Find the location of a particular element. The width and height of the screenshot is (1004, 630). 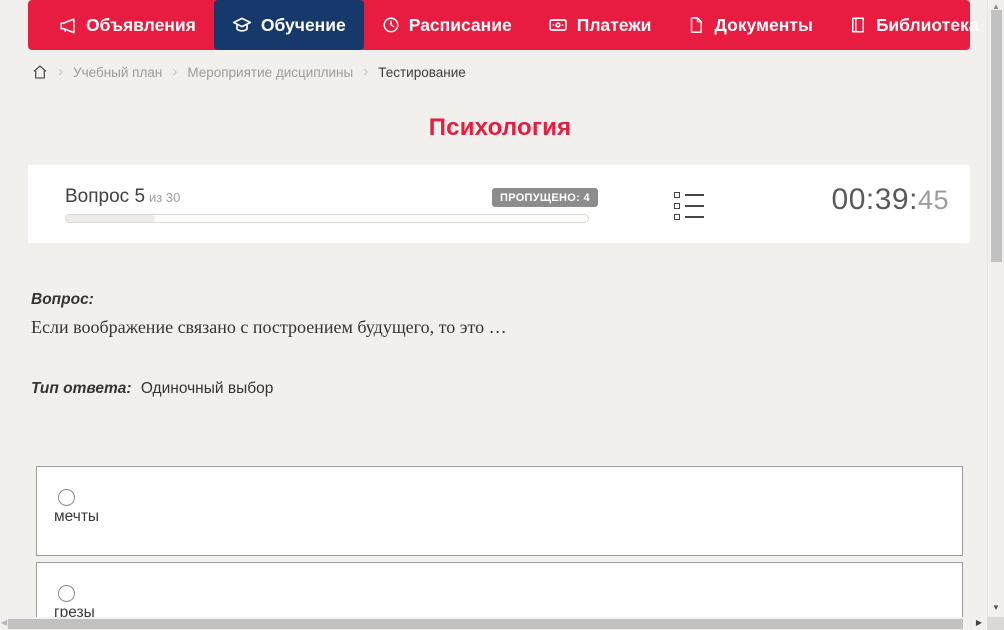

question-number: Вопрос 5 из 30 is located at coordinates (122, 197).